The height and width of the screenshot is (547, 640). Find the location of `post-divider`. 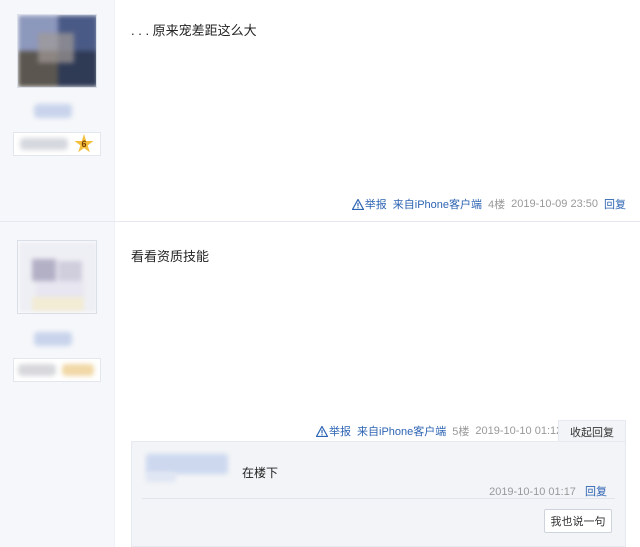

post-divider is located at coordinates (320, 221).